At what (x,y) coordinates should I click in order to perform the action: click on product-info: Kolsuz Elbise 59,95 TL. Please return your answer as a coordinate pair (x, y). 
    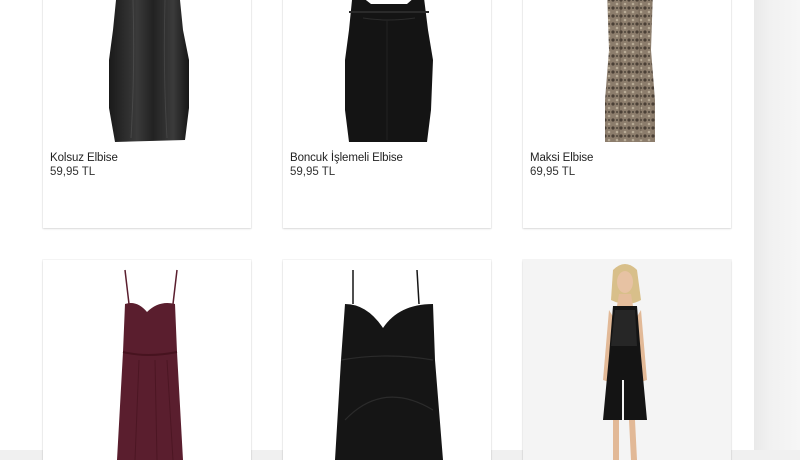
    Looking at the image, I should click on (84, 165).